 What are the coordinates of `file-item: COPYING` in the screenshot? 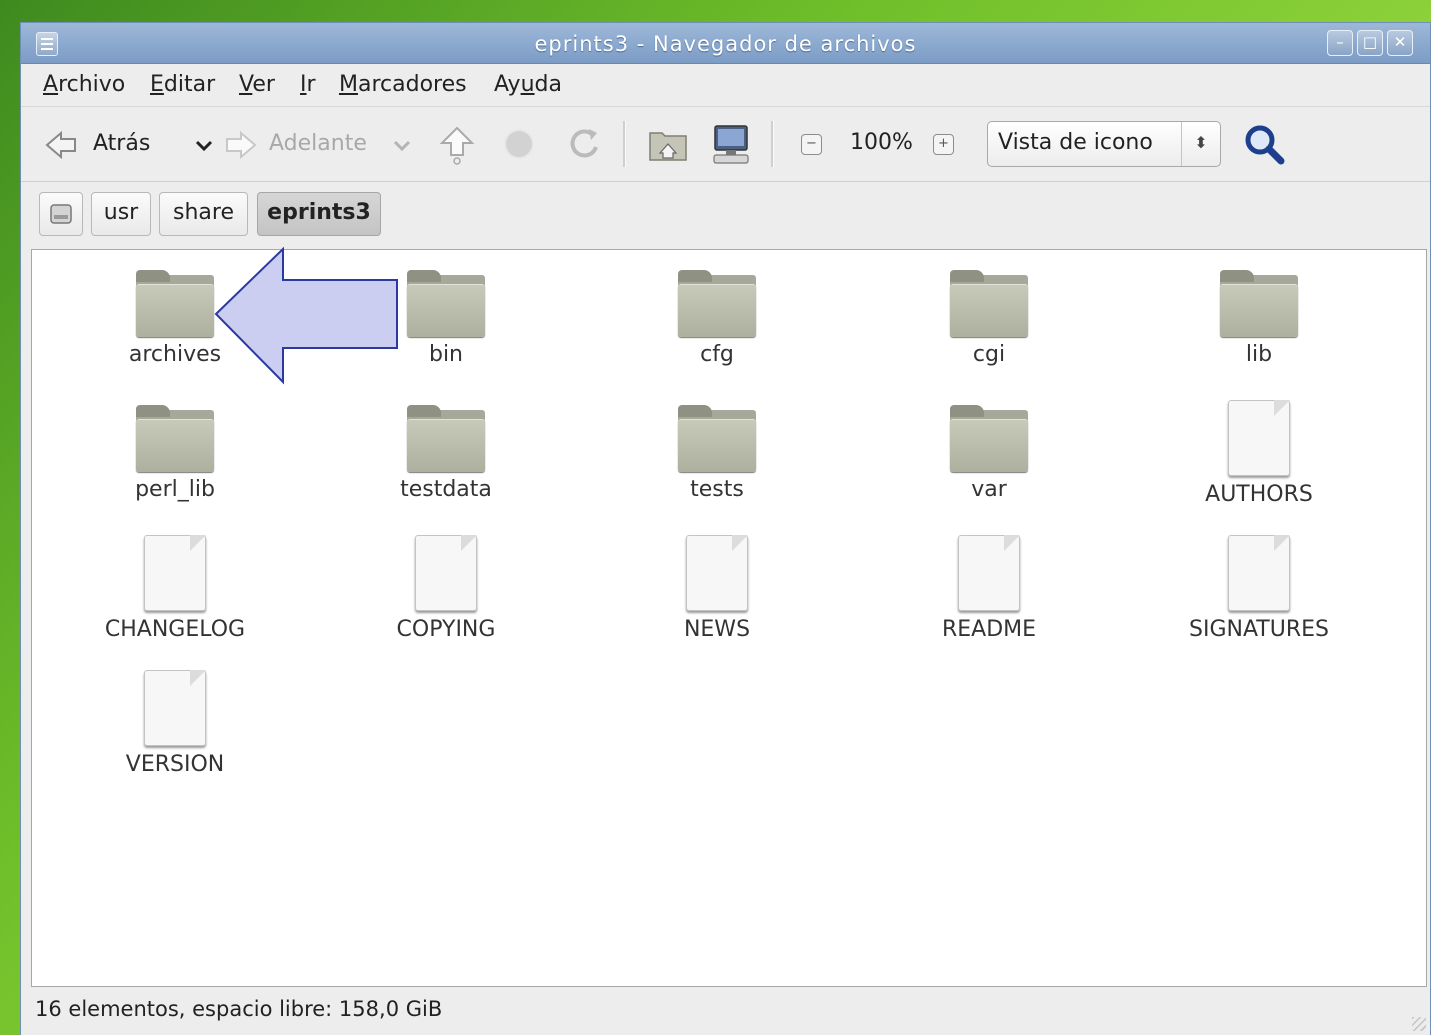 It's located at (446, 588).